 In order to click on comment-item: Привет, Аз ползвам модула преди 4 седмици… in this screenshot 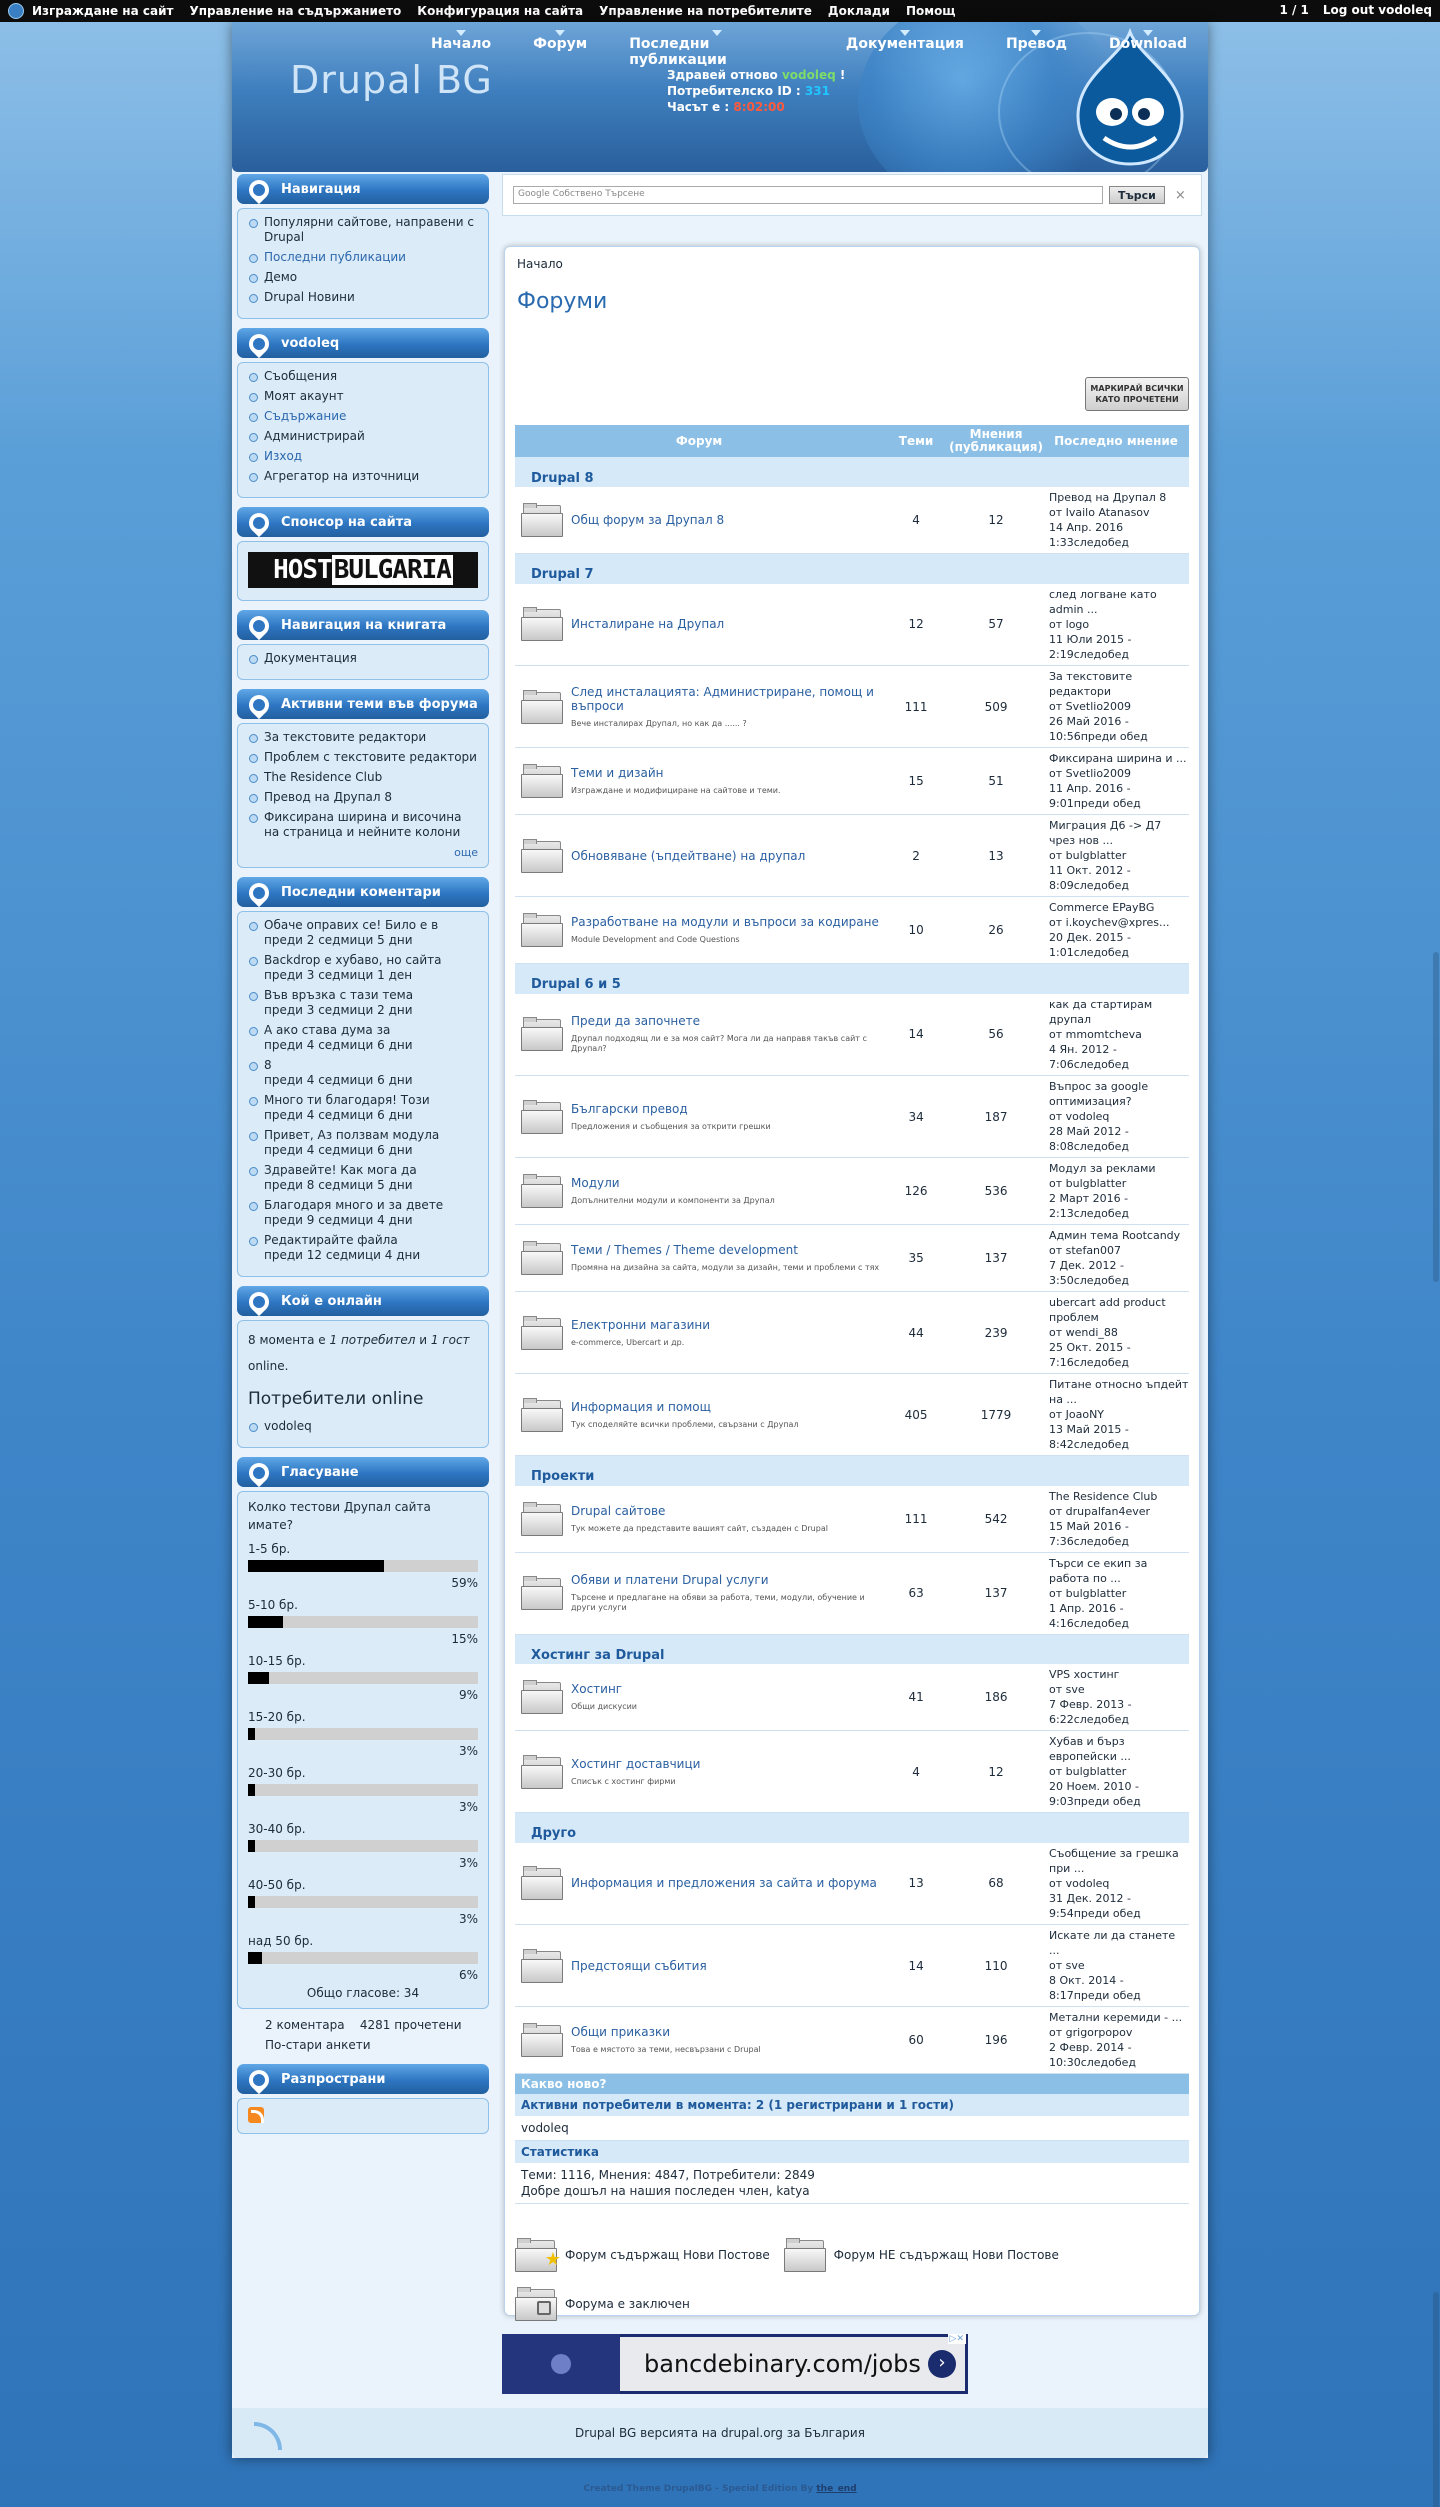, I will do `click(363, 1143)`.